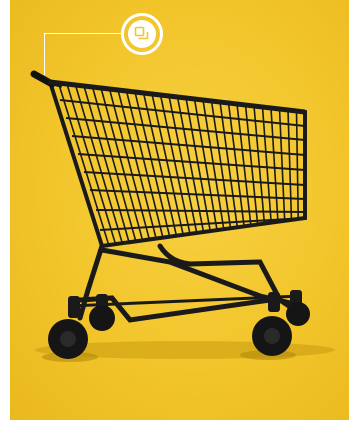 The height and width of the screenshot is (426, 356). I want to click on product-hotspot-button, so click(142, 34).